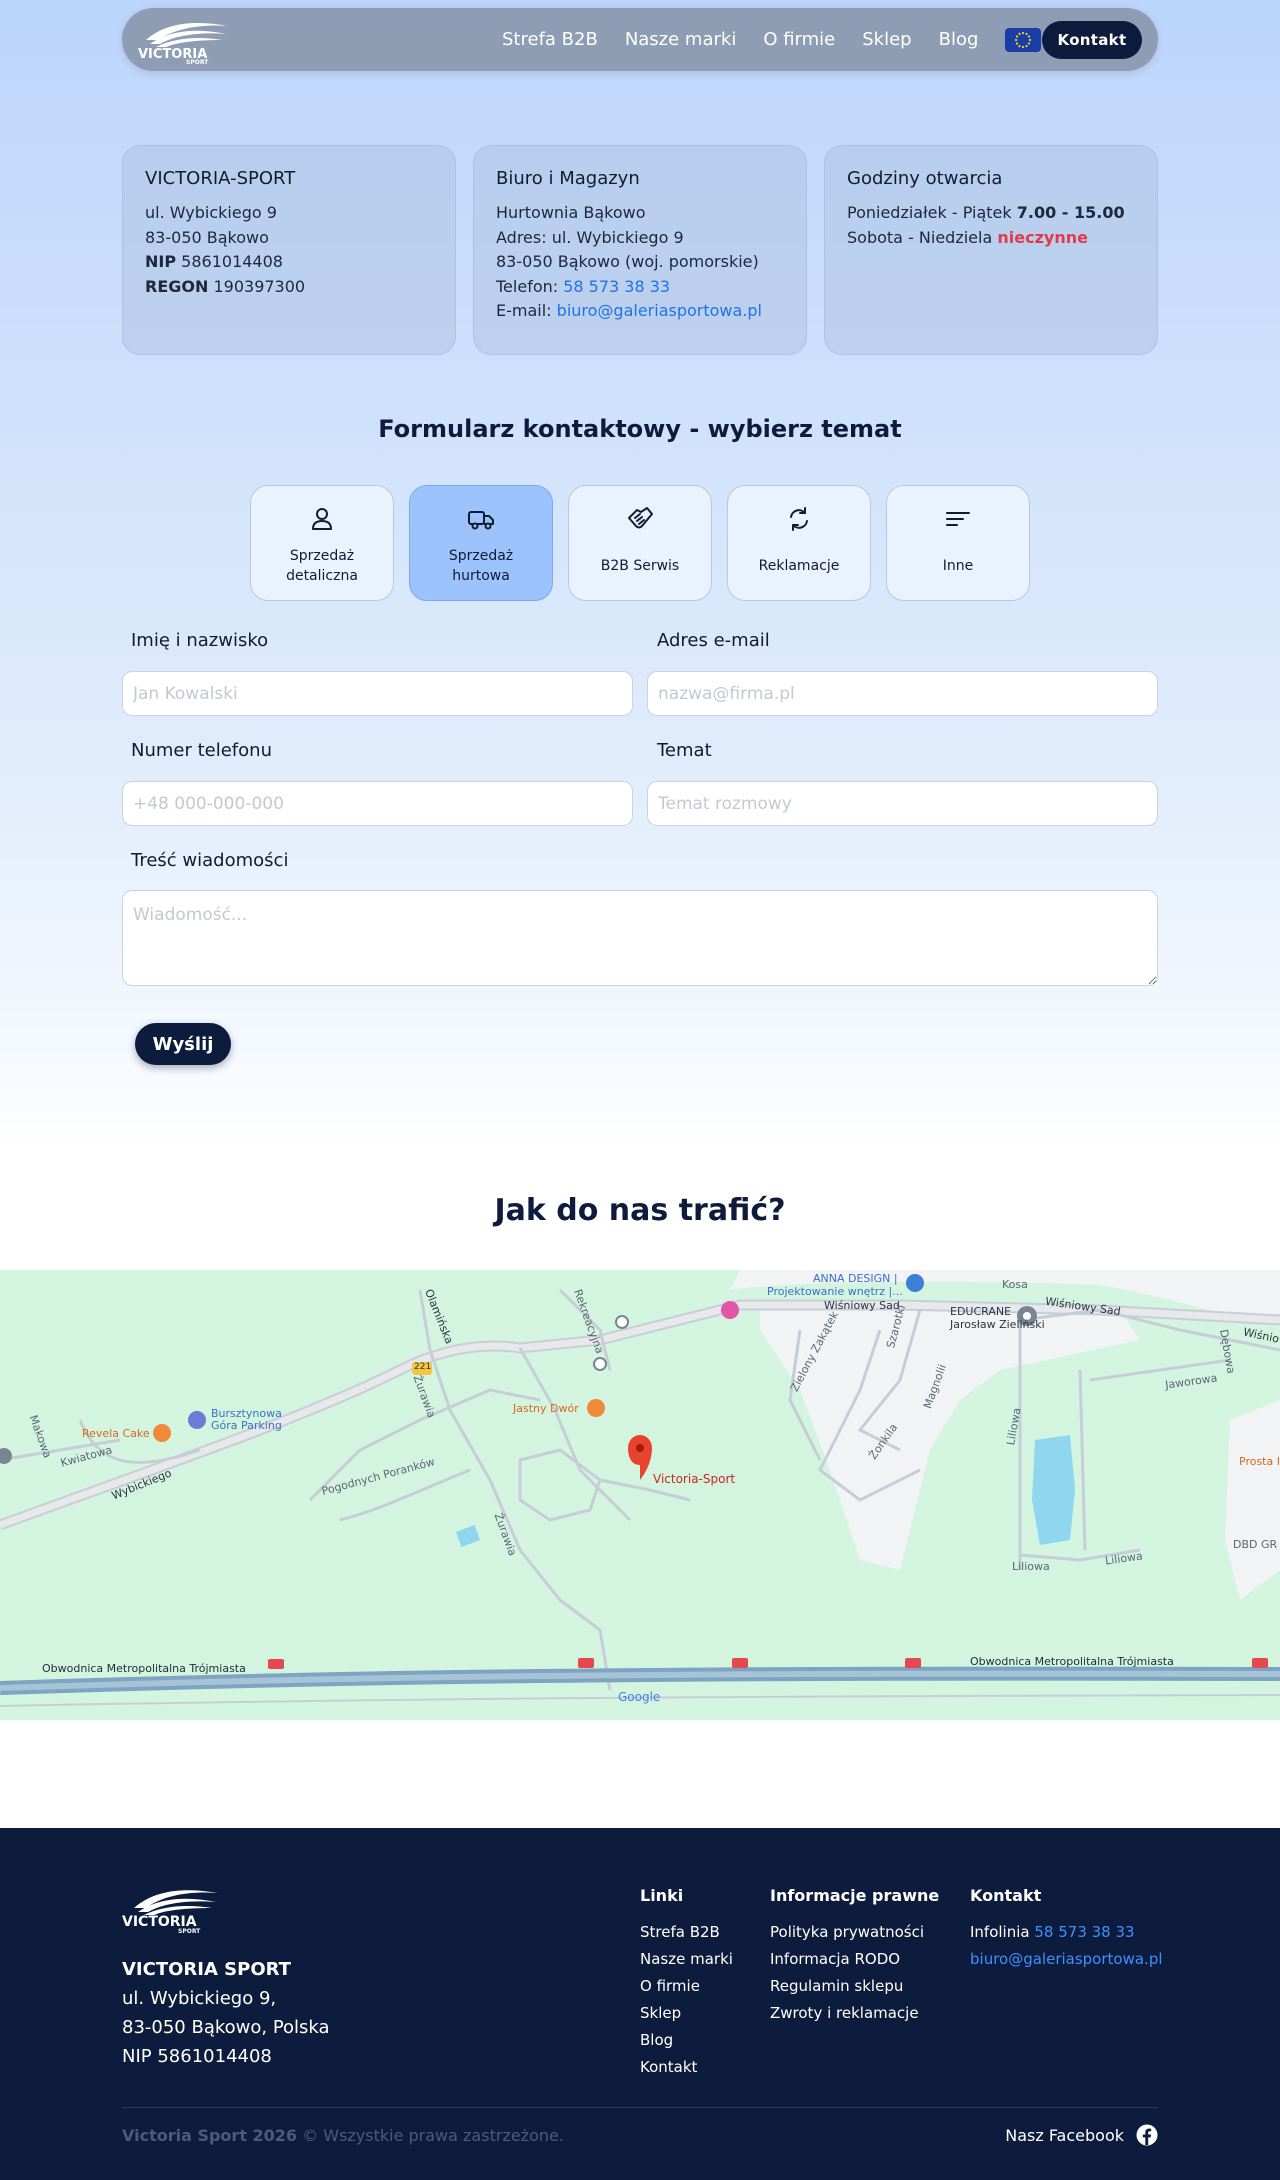  I want to click on company-city: 83-050 Bąkowo, so click(207, 237).